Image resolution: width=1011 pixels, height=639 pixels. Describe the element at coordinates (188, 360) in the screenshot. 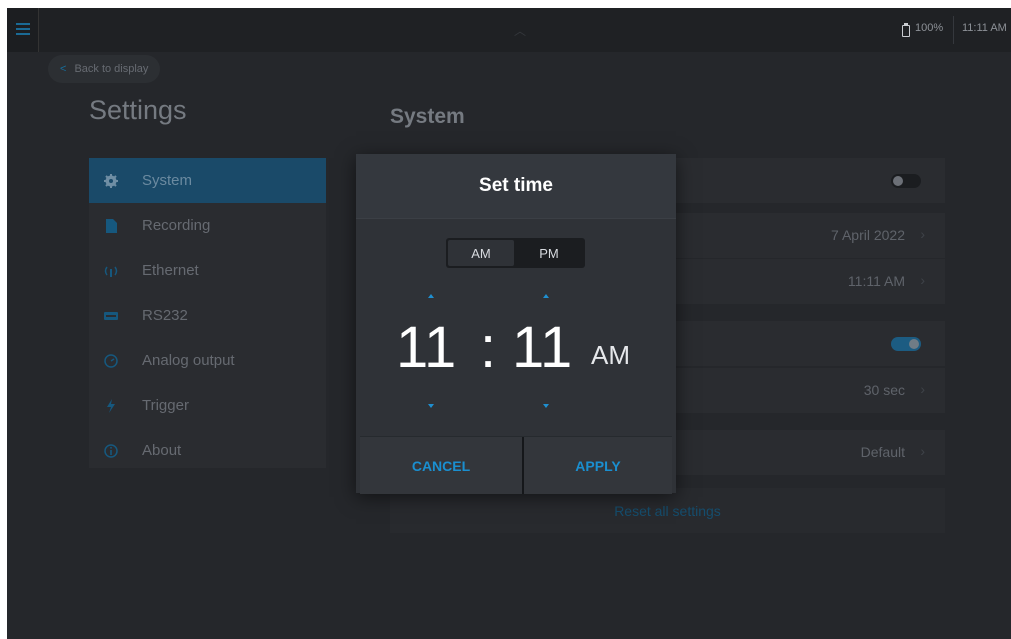

I see `sidebar-item-label: Analog output` at that location.